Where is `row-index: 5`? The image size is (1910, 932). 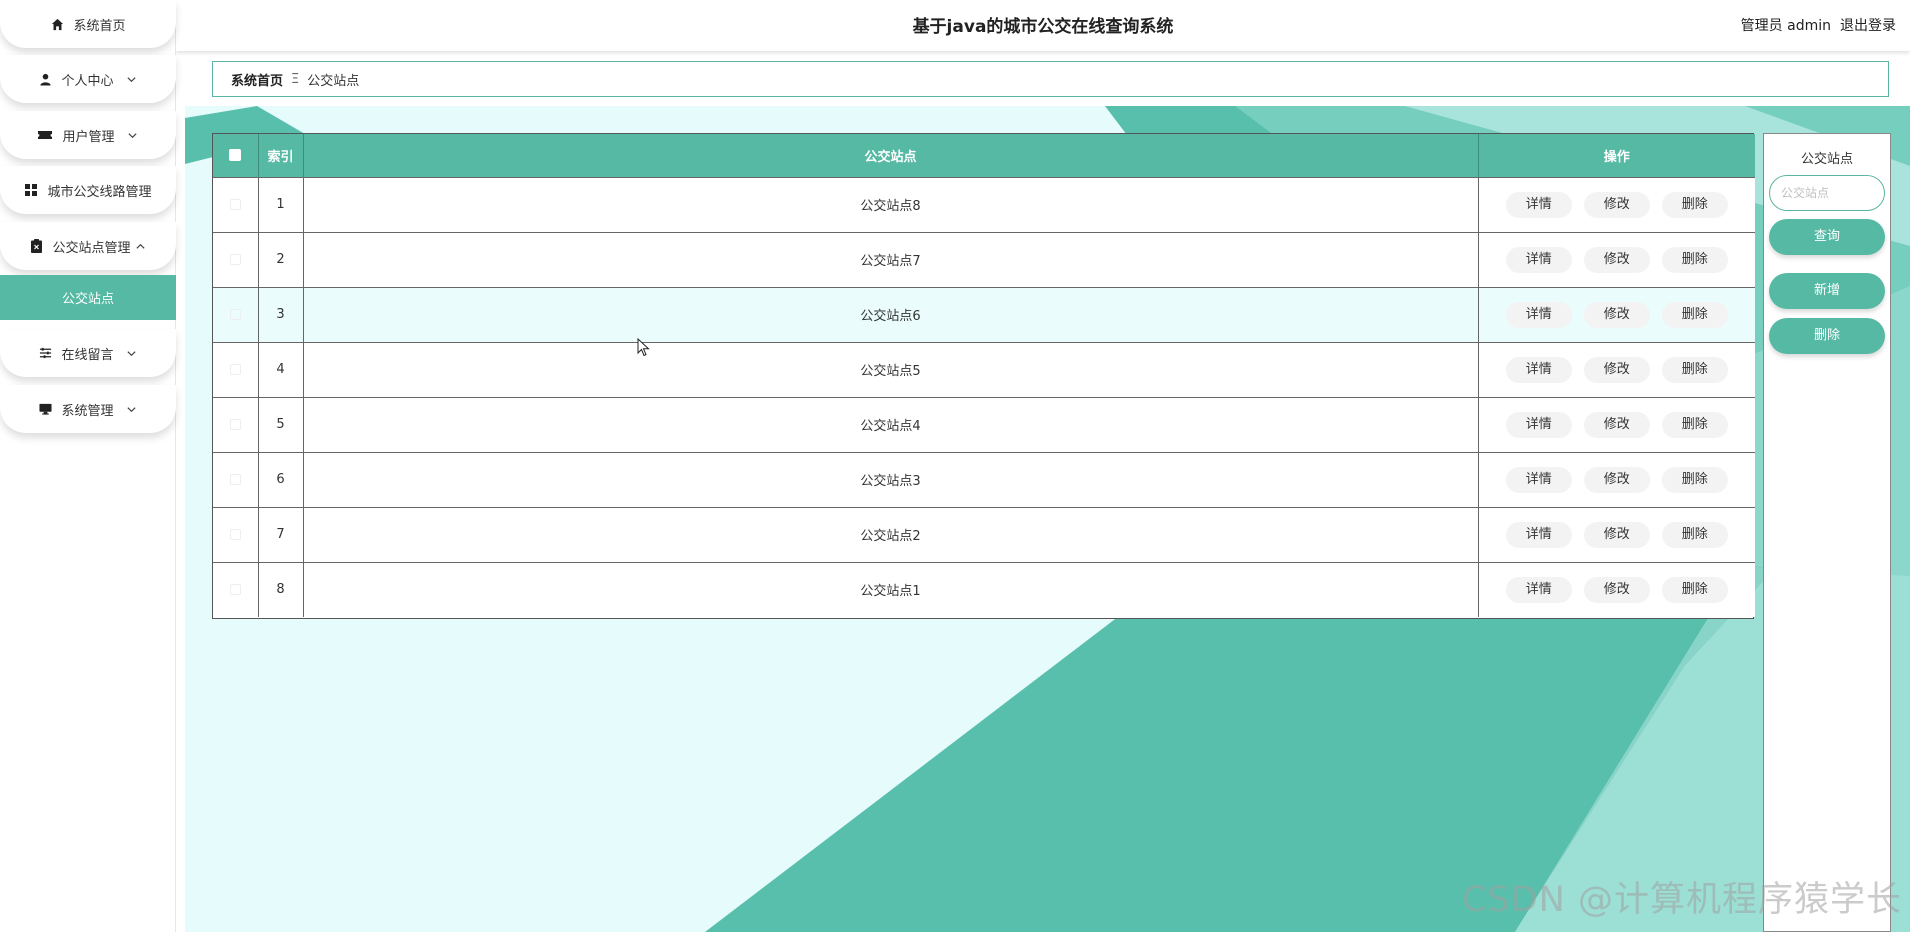 row-index: 5 is located at coordinates (281, 424).